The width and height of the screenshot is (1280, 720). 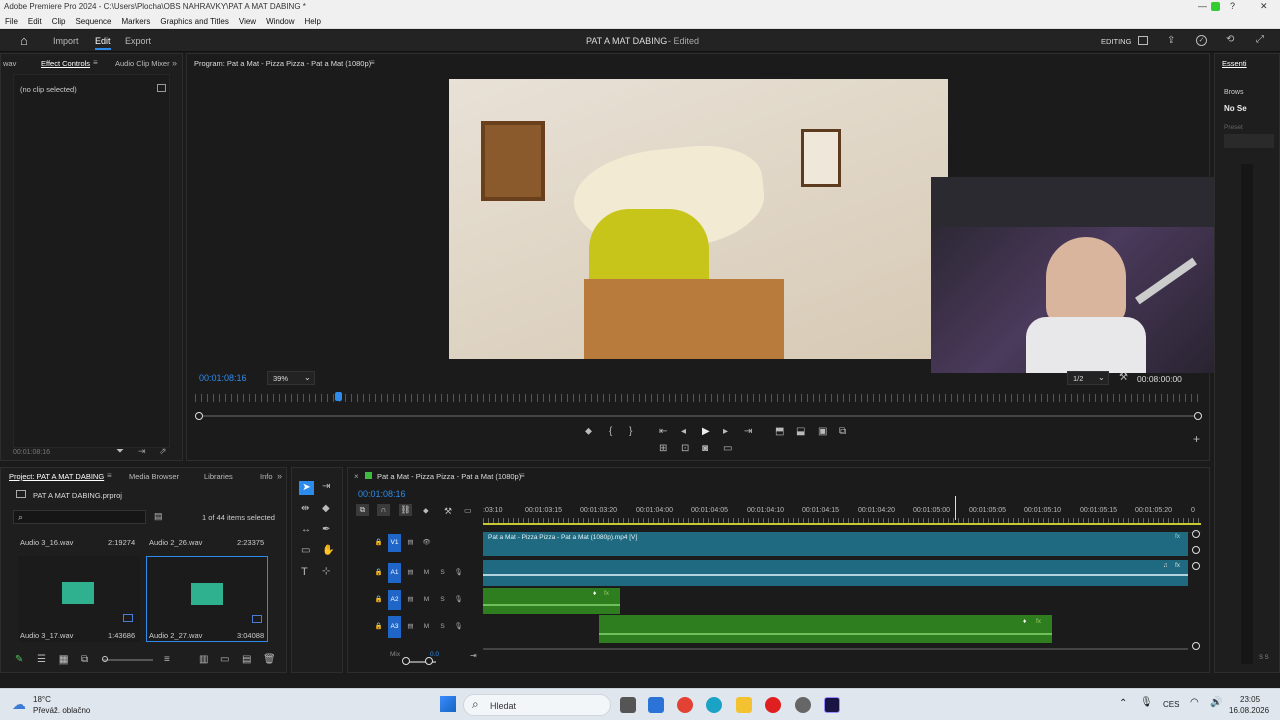 I want to click on playhead, so click(x=338, y=396).